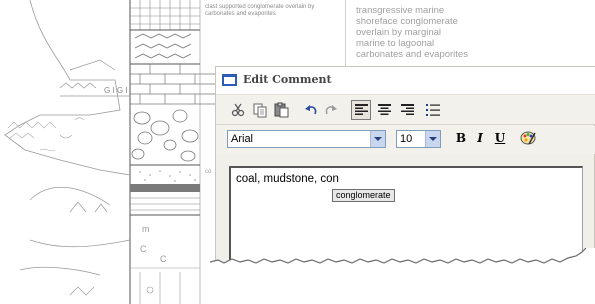 The width and height of the screenshot is (595, 304). I want to click on align-right-icon, so click(407, 109).